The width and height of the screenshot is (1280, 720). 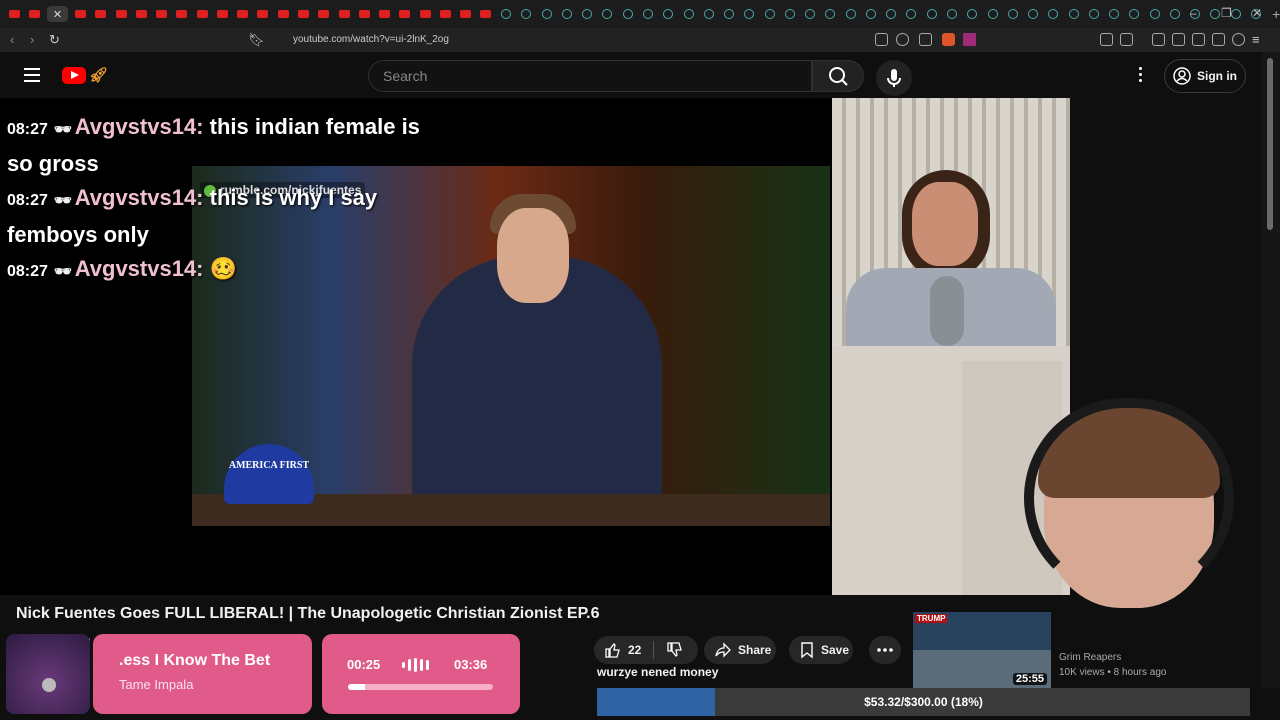 I want to click on search-input, so click(x=590, y=76).